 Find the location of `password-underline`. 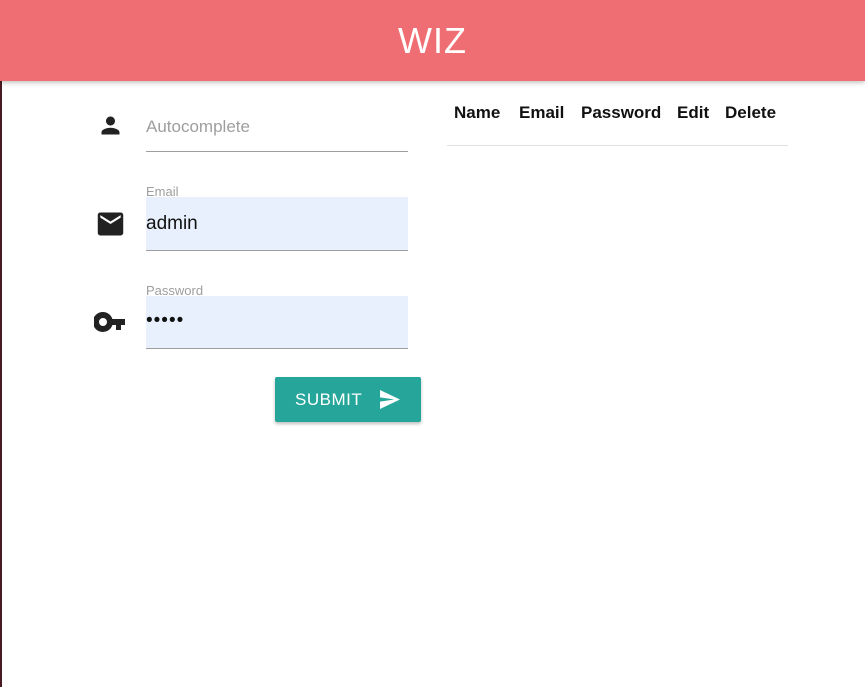

password-underline is located at coordinates (277, 348).